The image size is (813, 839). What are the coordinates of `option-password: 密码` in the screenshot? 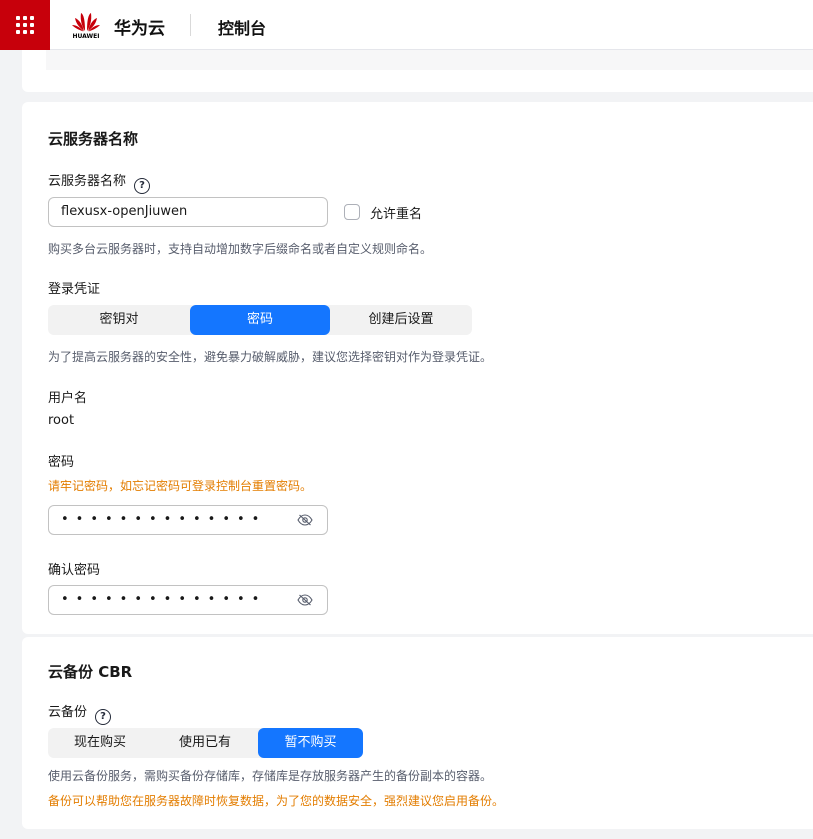 It's located at (260, 320).